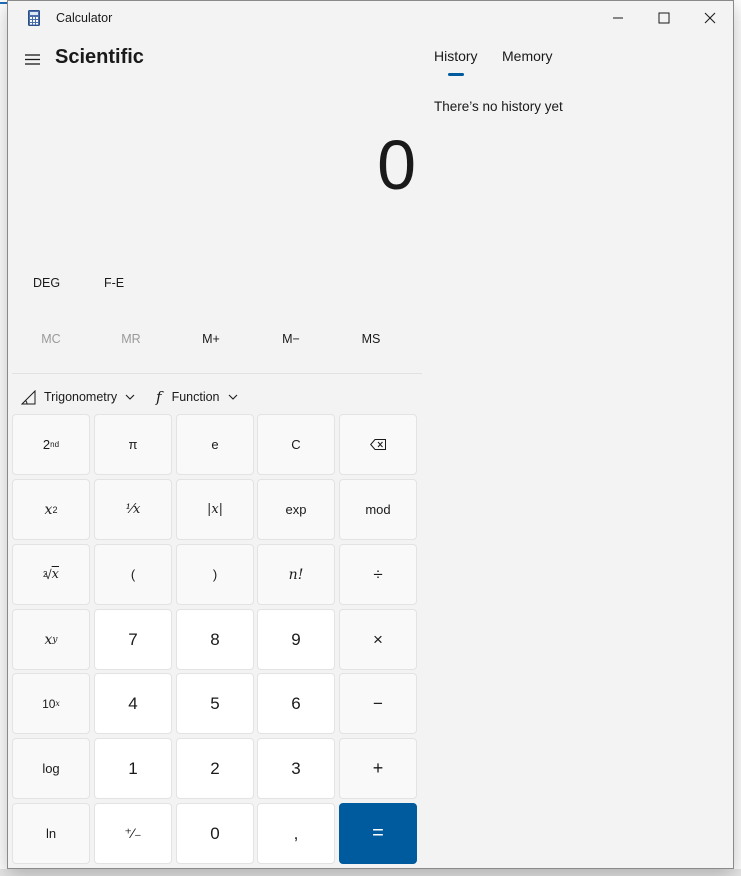  I want to click on reciprocal-button: ¹⁄x, so click(133, 509).